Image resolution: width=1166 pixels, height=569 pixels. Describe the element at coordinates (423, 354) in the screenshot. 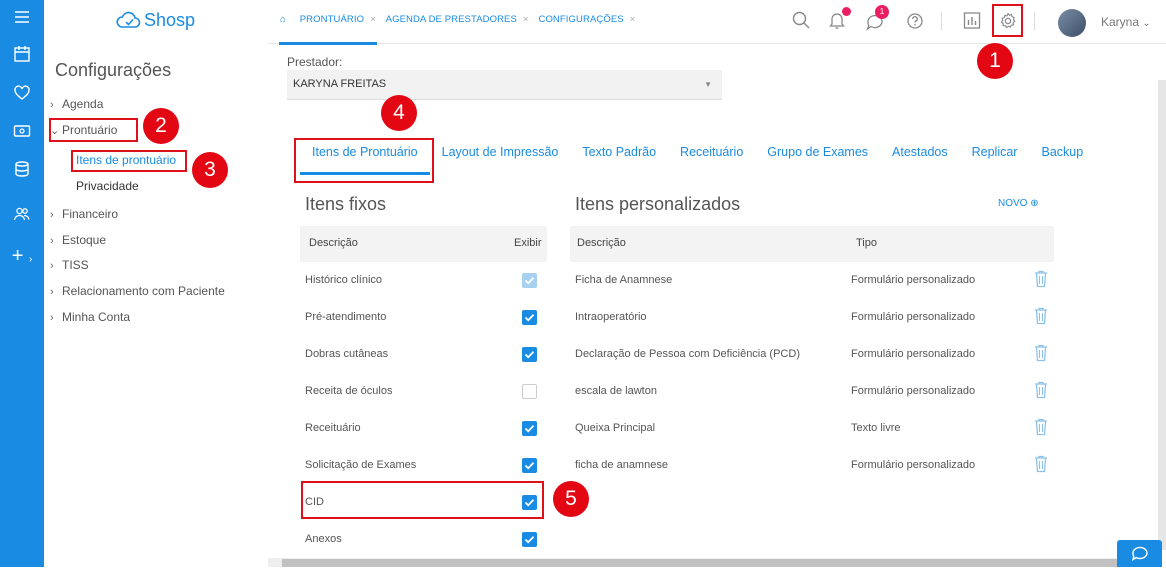

I see `table-row: Dobras cutâneas` at that location.